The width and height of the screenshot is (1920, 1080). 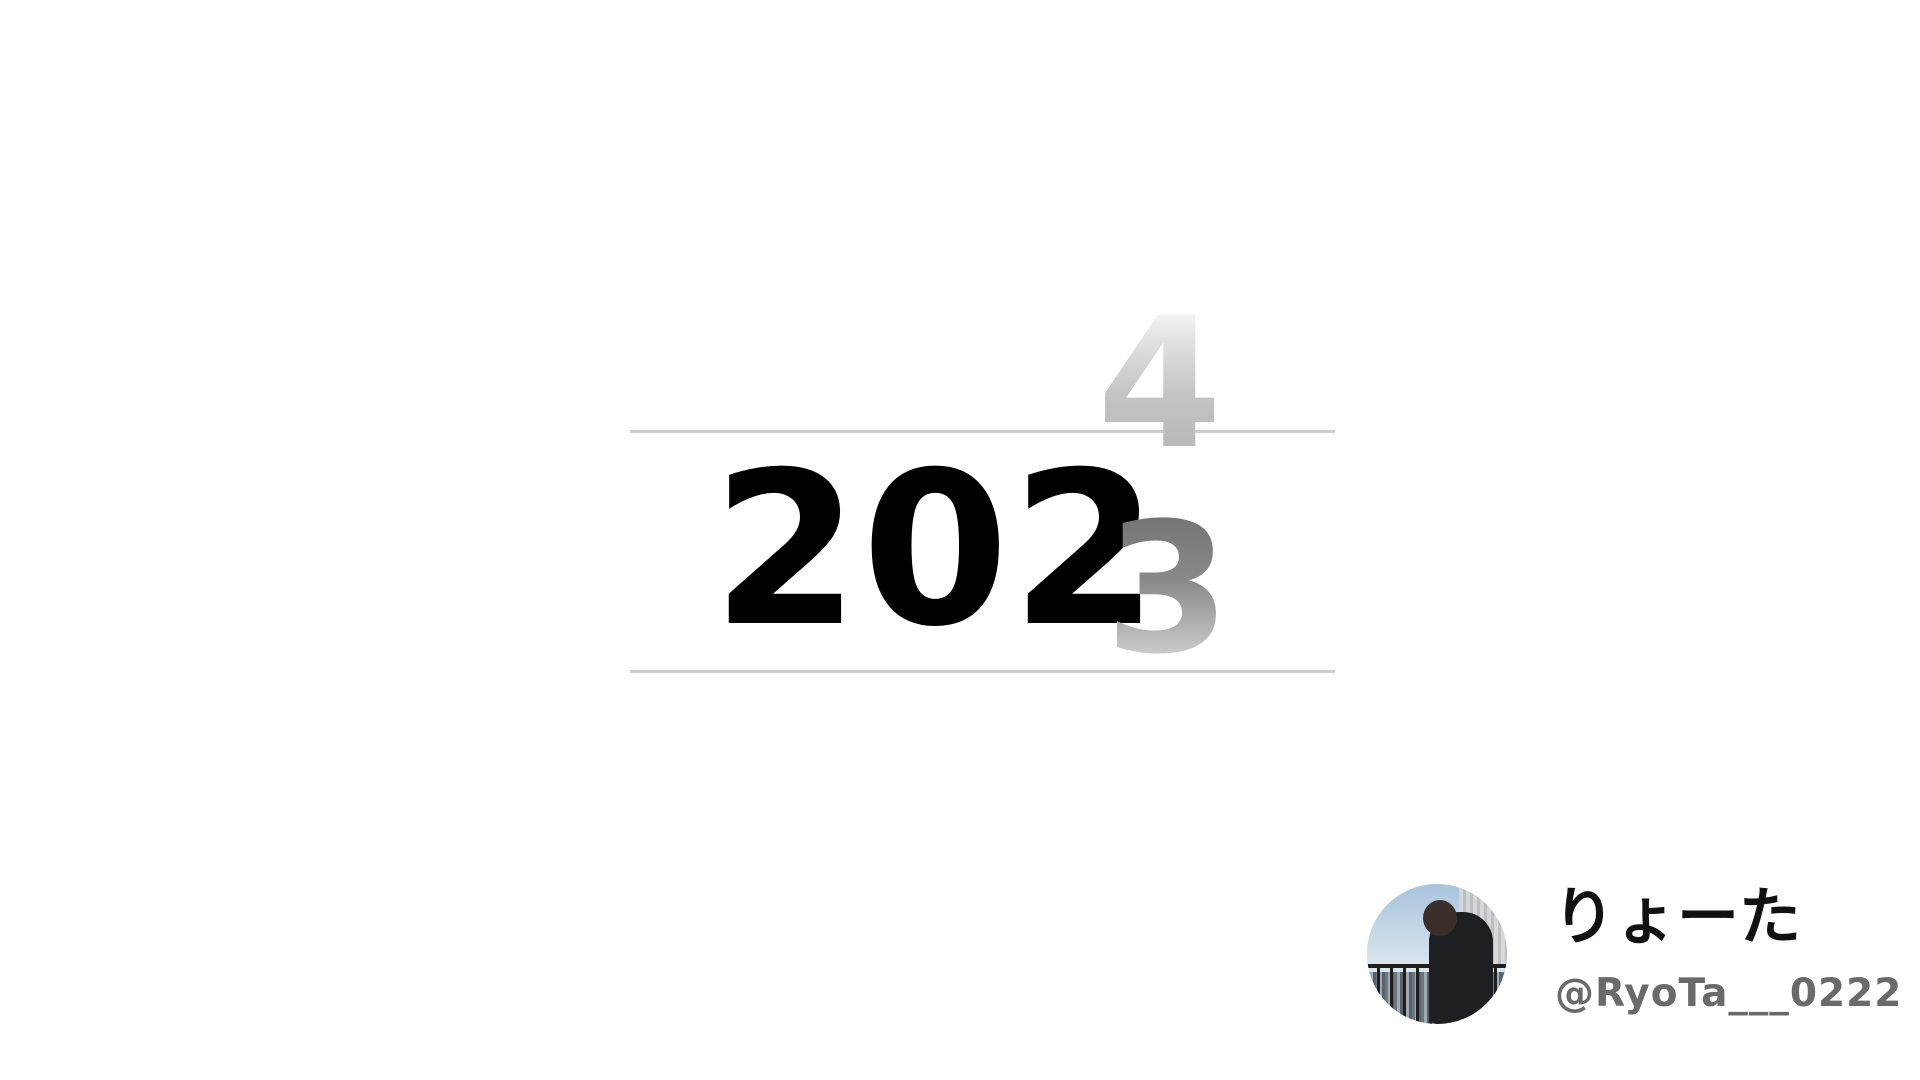 I want to click on display-name: りょーた, so click(x=1677, y=916).